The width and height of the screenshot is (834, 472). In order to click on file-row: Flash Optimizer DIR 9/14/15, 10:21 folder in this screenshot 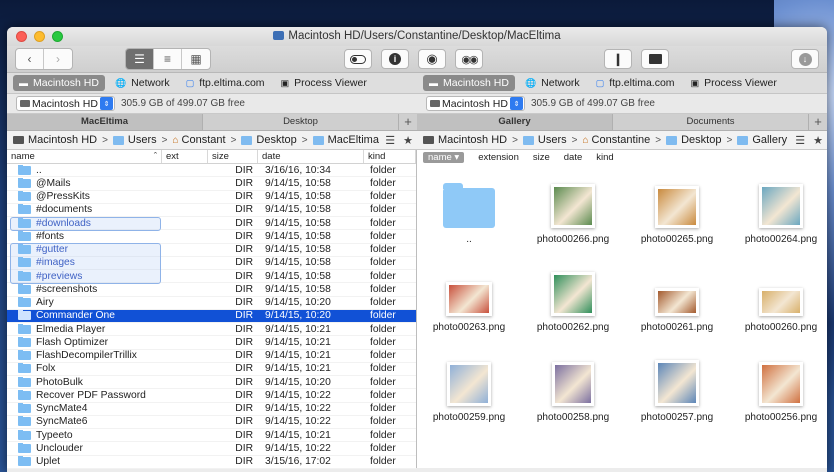, I will do `click(211, 343)`.